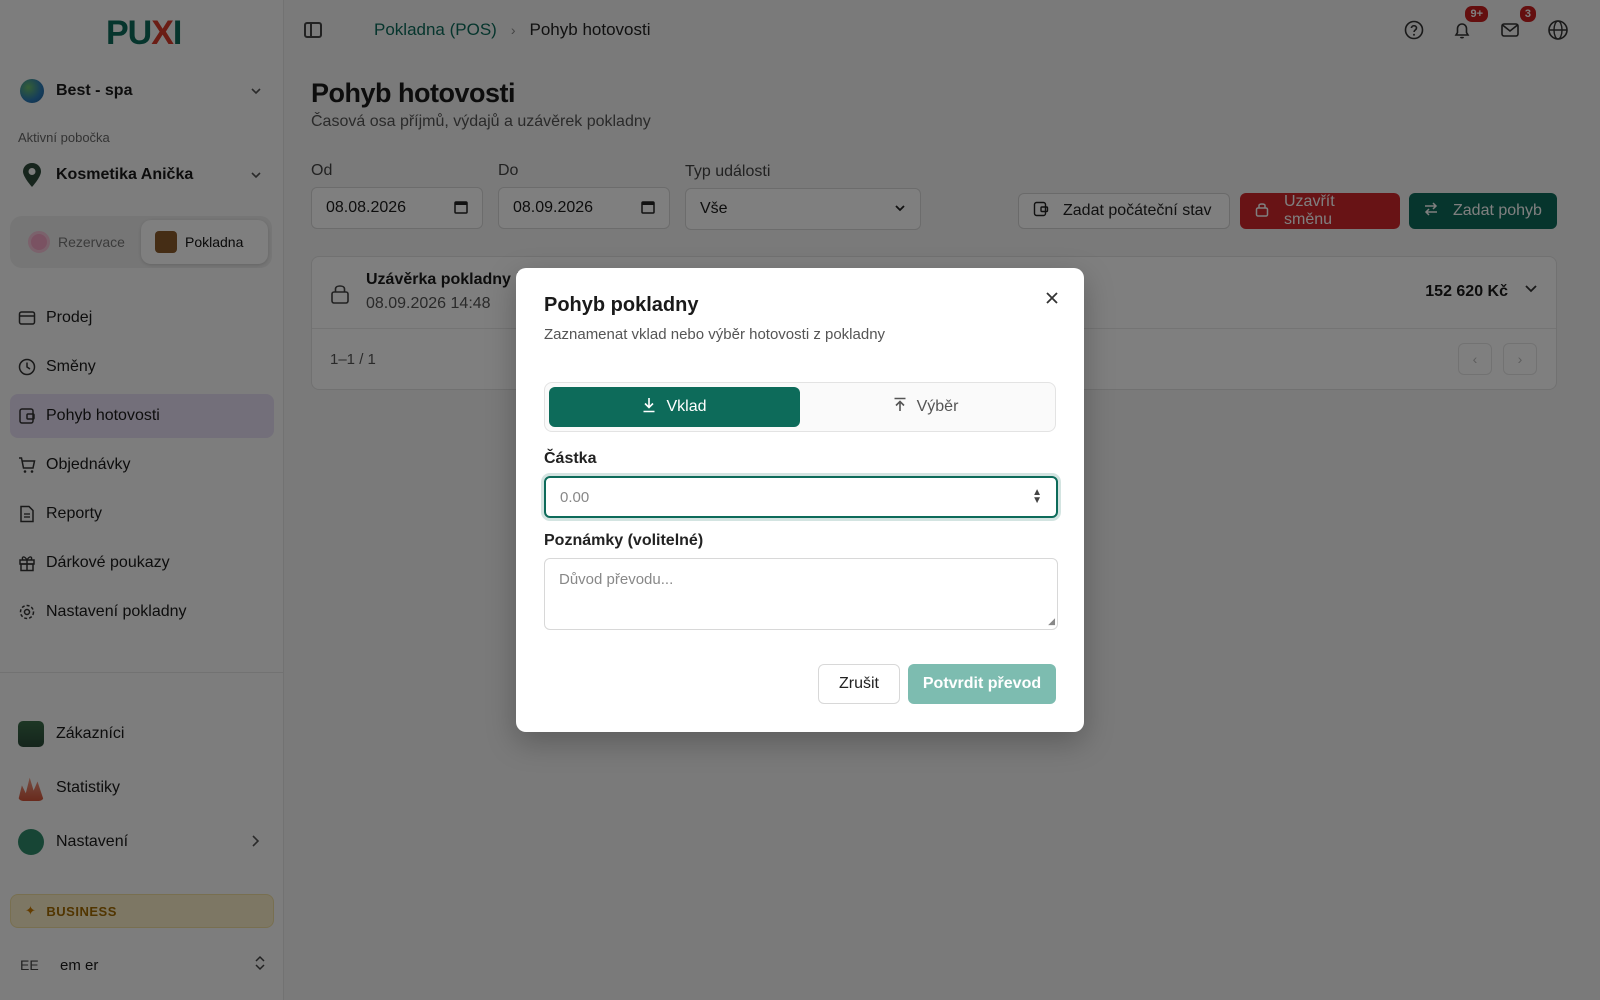 The height and width of the screenshot is (1000, 1600). I want to click on amount-input: 0.00 ▲ ▼, so click(801, 497).